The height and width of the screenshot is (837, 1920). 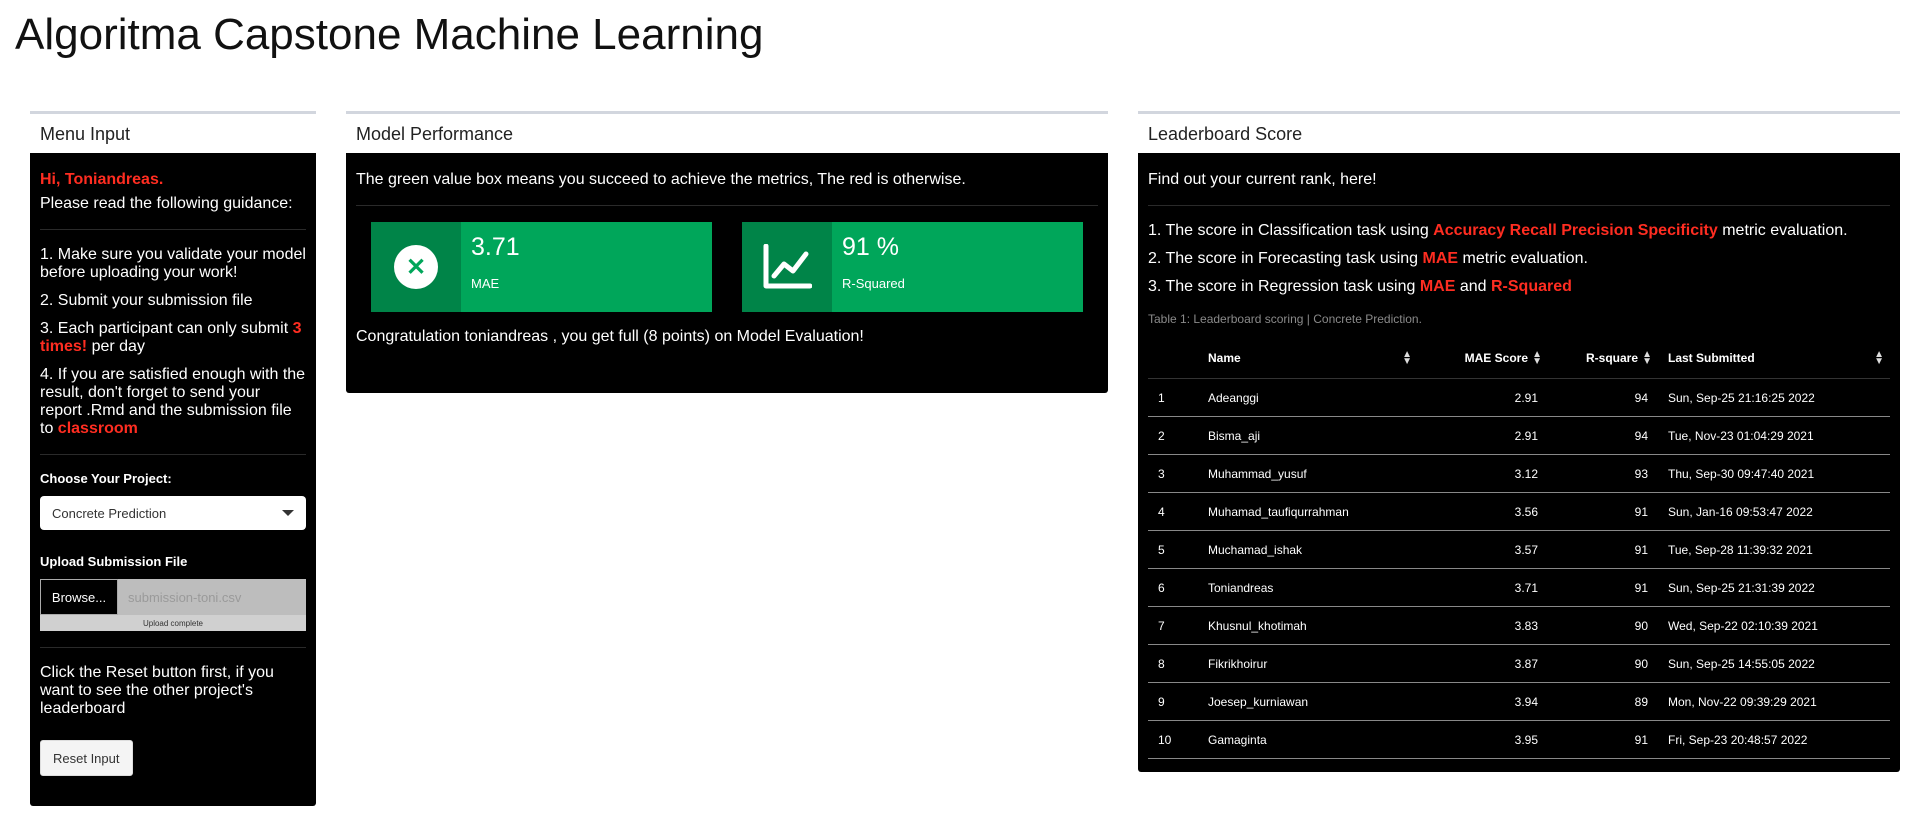 What do you see at coordinates (870, 247) in the screenshot?
I see `r-squared-value: 91 %` at bounding box center [870, 247].